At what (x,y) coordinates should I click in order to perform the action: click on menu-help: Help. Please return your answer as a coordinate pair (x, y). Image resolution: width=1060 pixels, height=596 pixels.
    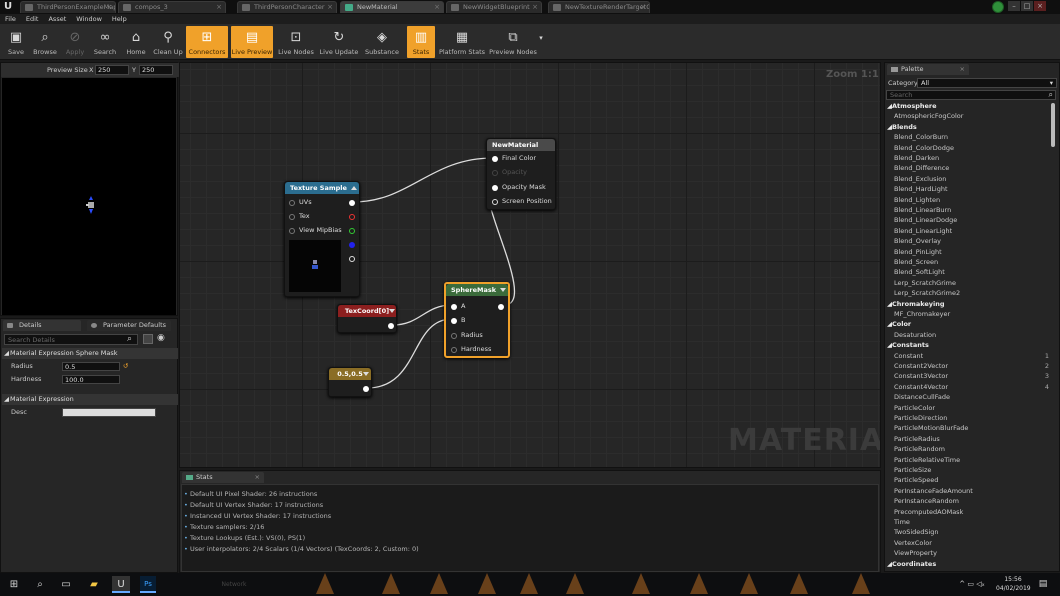
    Looking at the image, I should click on (119, 19).